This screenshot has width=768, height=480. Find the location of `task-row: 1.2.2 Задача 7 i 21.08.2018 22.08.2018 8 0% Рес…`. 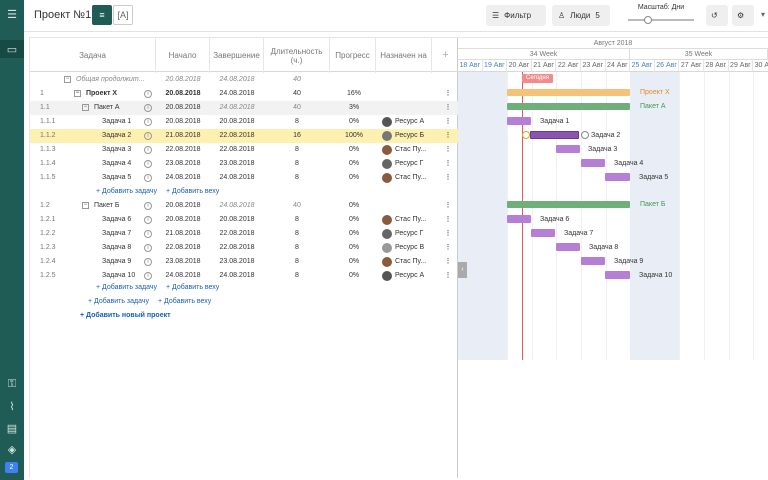

task-row: 1.2.2 Задача 7 i 21.08.2018 22.08.2018 8 0% Рес… is located at coordinates (244, 234).